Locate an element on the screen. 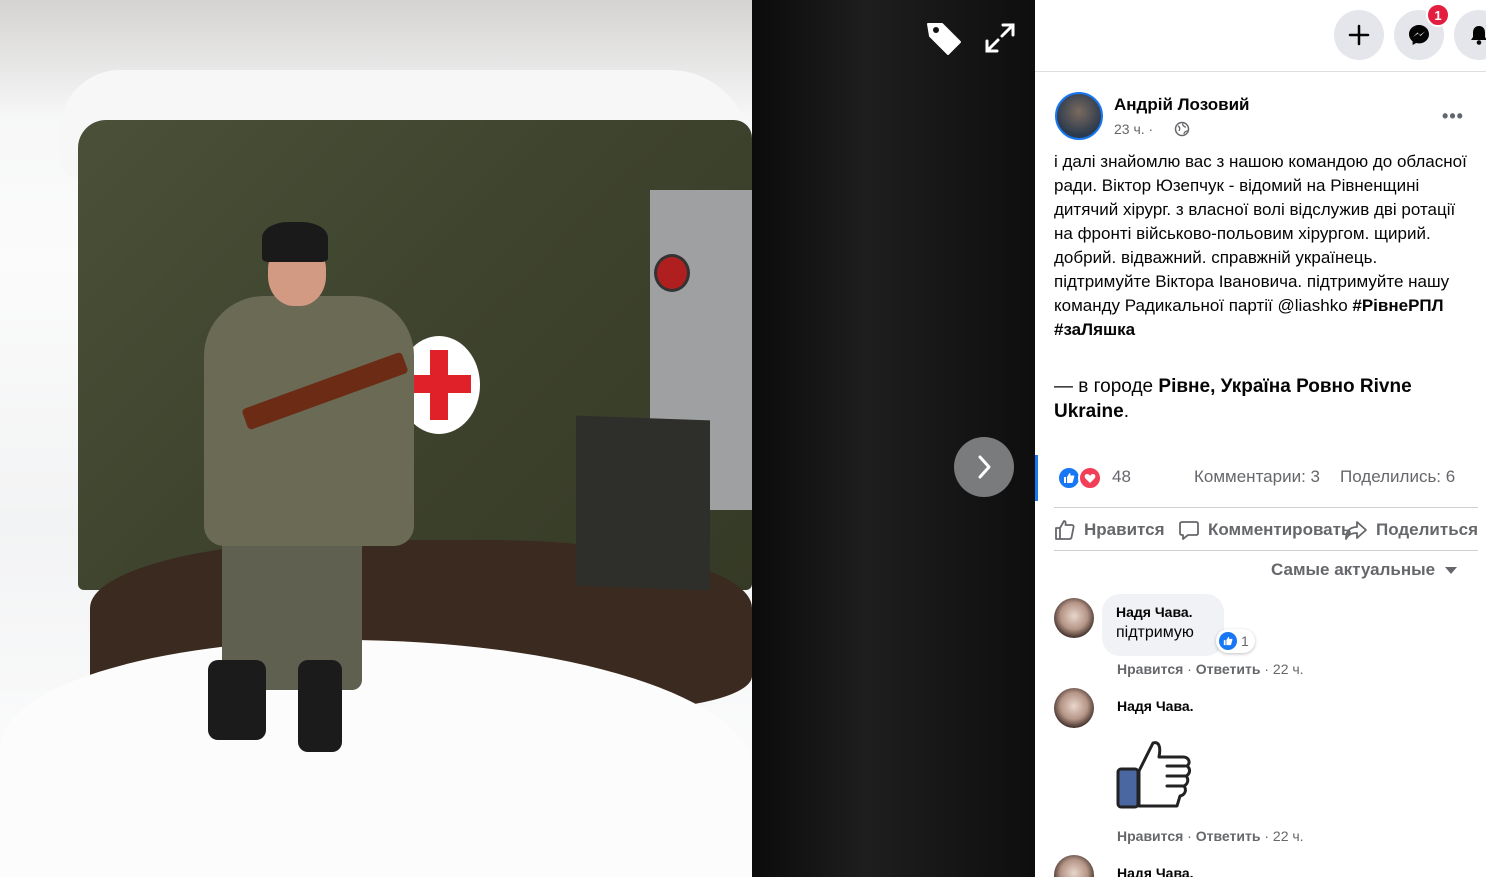 This screenshot has height=877, width=1486. notifications-button is located at coordinates (1470, 35).